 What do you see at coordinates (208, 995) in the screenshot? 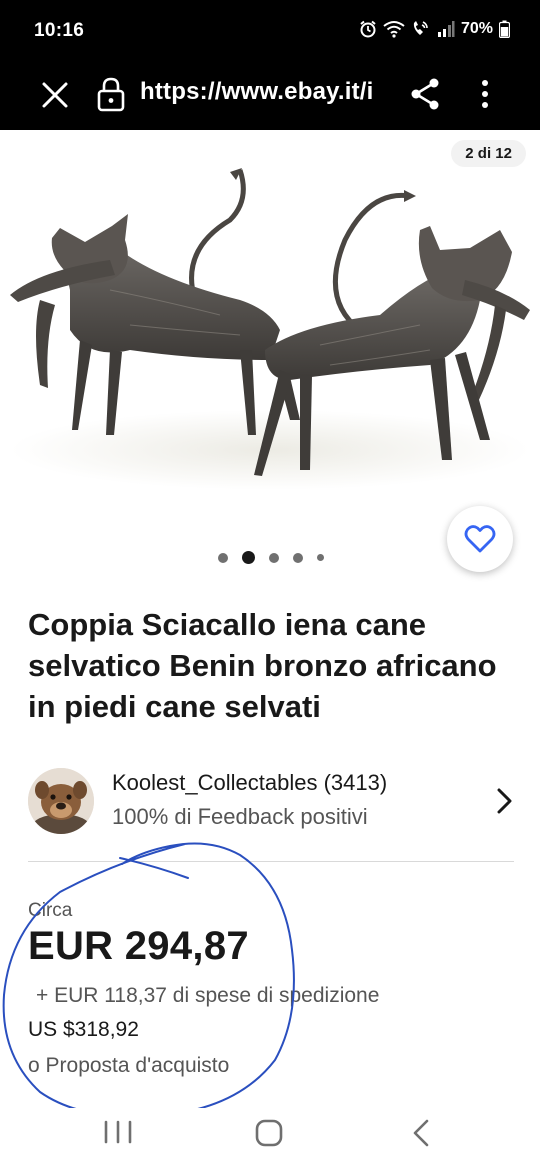
I see `shipping-cost: + EUR 118,37 di spese di spedizione` at bounding box center [208, 995].